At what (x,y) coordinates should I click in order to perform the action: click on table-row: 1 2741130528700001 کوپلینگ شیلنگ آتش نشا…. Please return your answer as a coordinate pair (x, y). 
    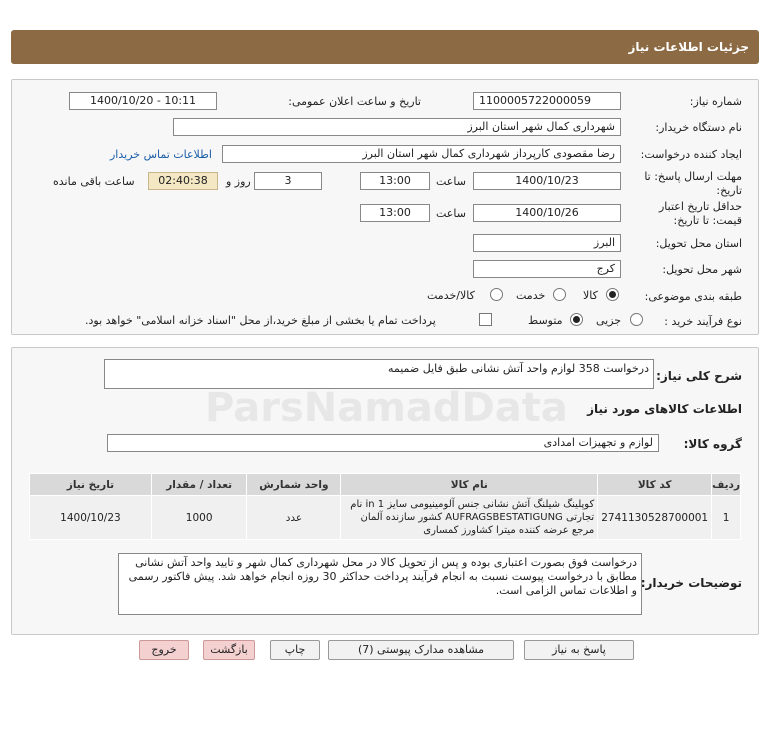
    Looking at the image, I should click on (385, 517).